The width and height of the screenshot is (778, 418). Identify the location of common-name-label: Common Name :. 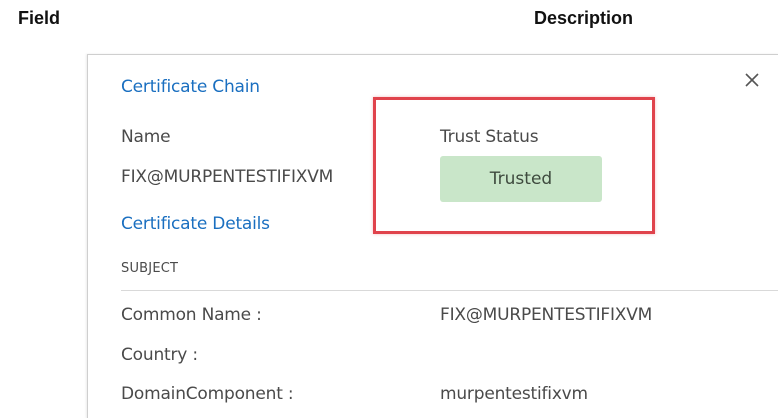
(191, 315).